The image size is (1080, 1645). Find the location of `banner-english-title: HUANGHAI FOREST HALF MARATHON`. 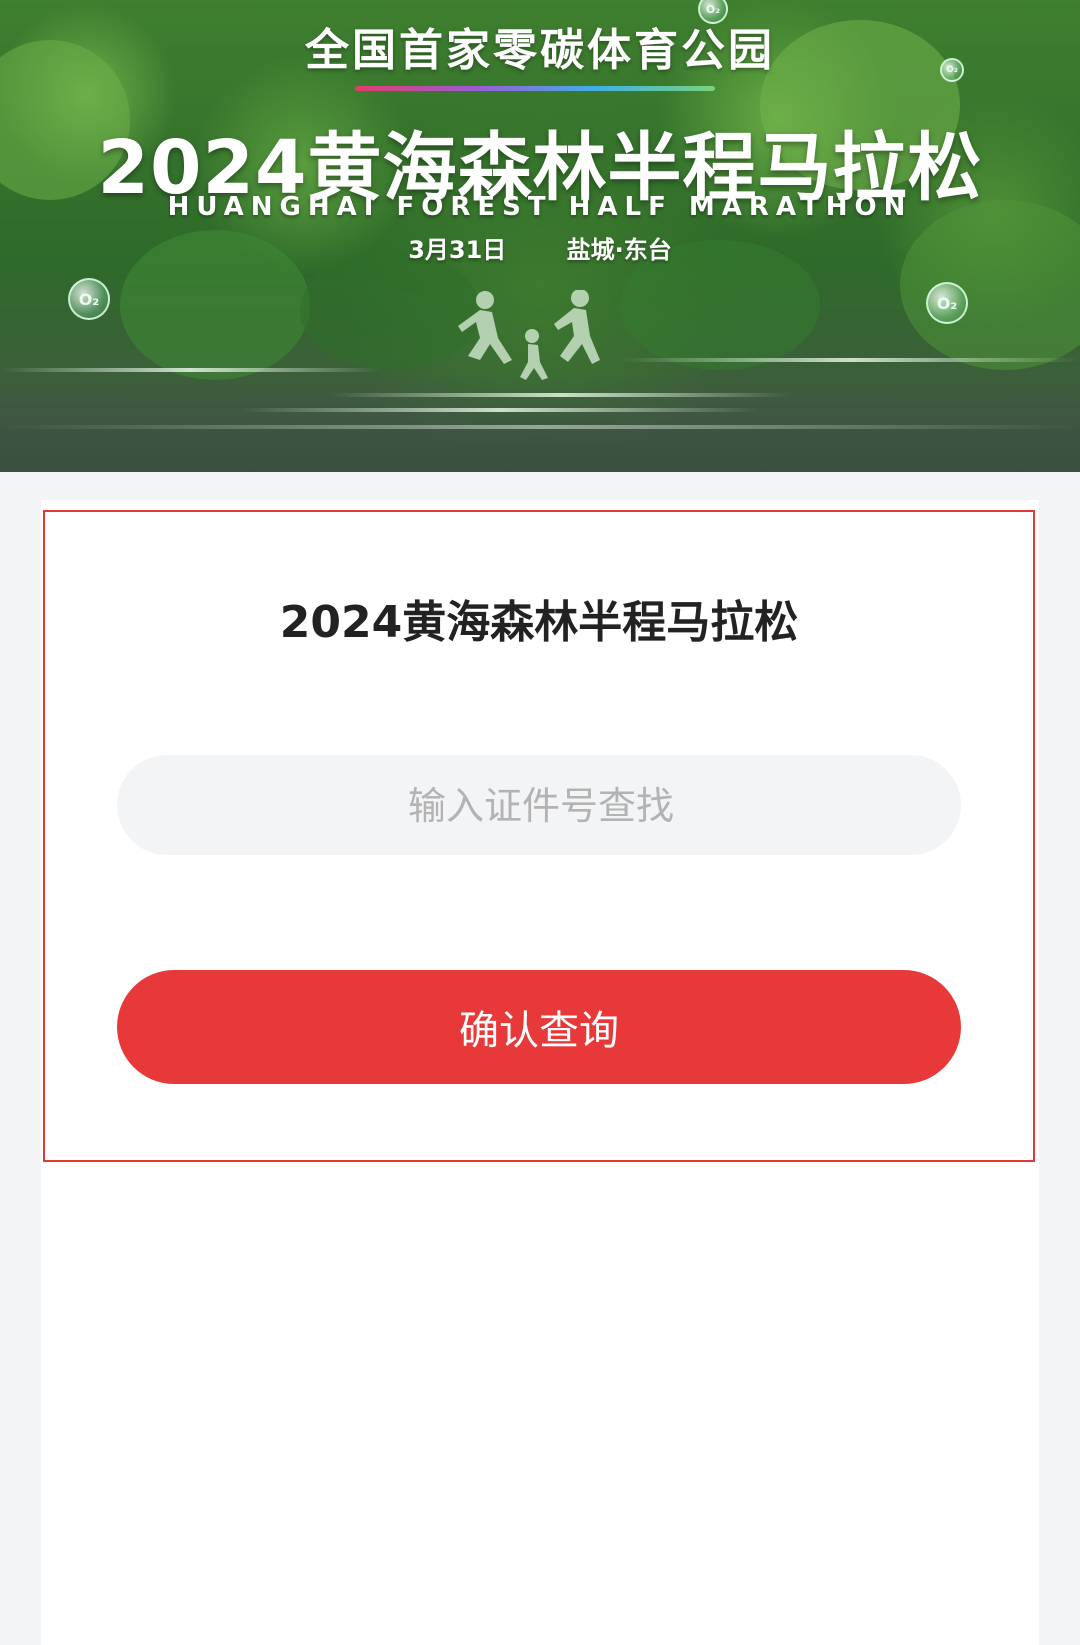

banner-english-title: HUANGHAI FOREST HALF MARATHON is located at coordinates (540, 207).